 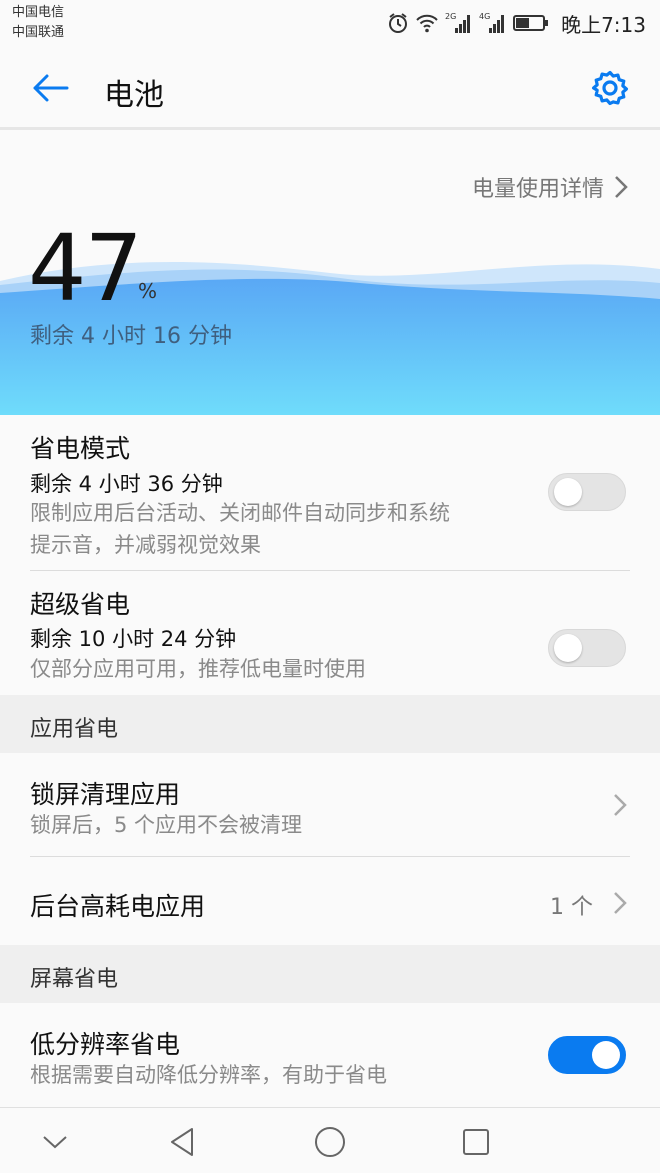 I want to click on background-high-drain-count: 1 个, so click(x=571, y=907).